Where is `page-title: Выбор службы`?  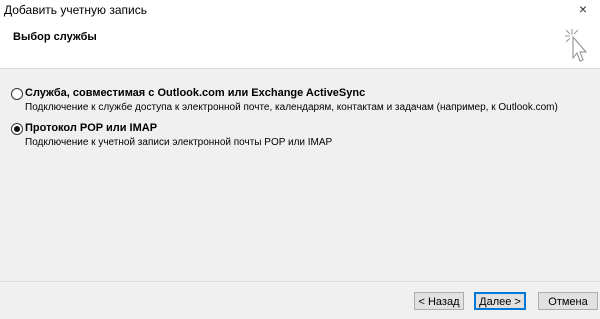
page-title: Выбор службы is located at coordinates (55, 37).